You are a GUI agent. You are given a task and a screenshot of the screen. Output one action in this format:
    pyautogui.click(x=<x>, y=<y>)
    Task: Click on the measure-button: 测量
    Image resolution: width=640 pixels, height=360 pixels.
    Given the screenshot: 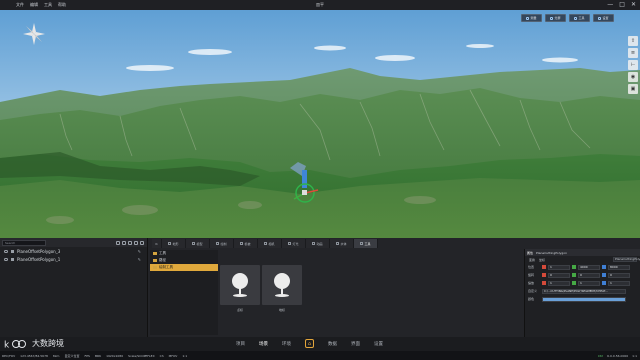 What is the action you would take?
    pyautogui.click(x=531, y=18)
    